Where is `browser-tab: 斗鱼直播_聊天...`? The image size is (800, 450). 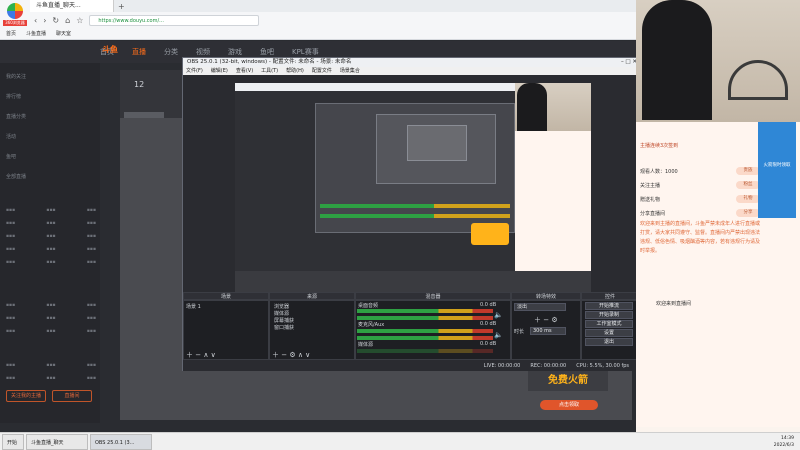
browser-tab: 斗鱼直播_聊天... is located at coordinates (72, 6).